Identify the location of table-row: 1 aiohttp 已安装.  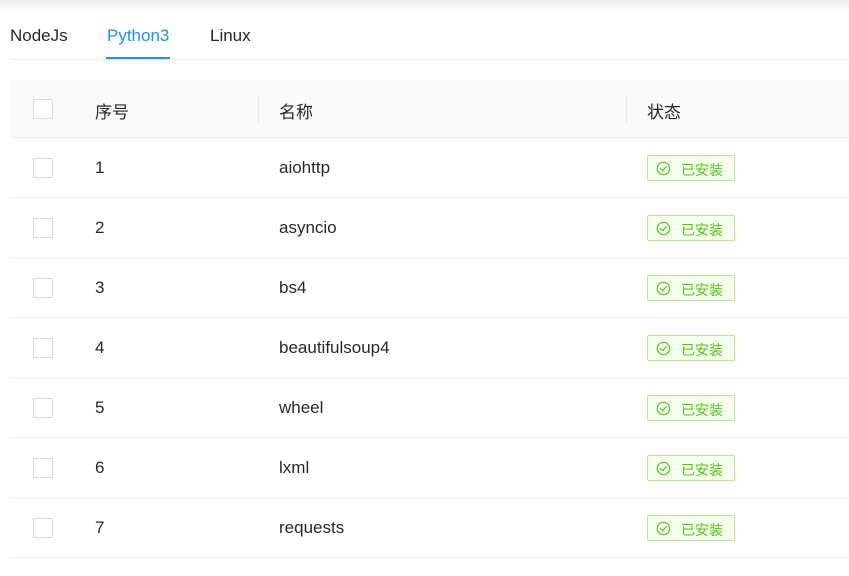
(429, 168).